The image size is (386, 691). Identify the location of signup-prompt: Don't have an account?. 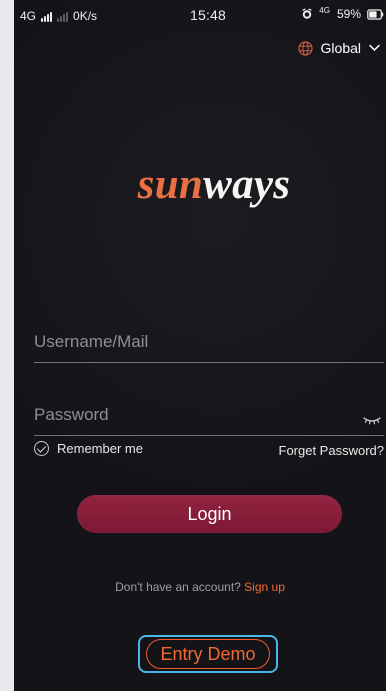
(178, 587).